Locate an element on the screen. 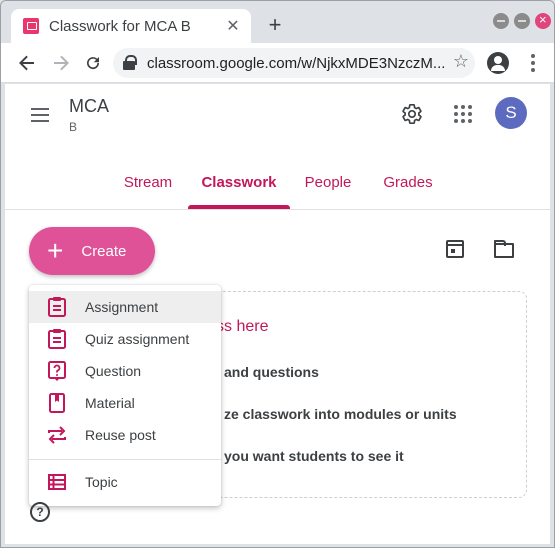  arrow-left-icon is located at coordinates (26, 63).